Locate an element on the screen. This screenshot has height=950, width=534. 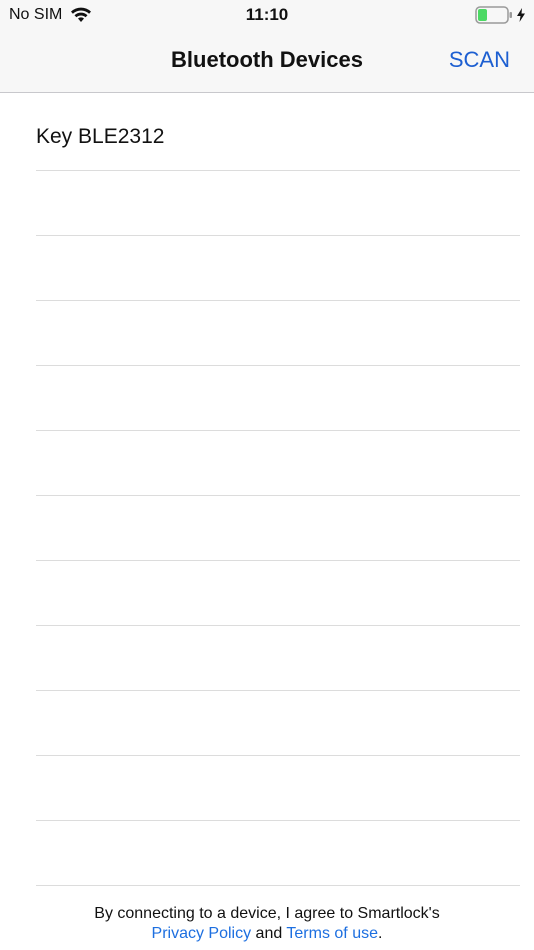
battery-status is located at coordinates (500, 15).